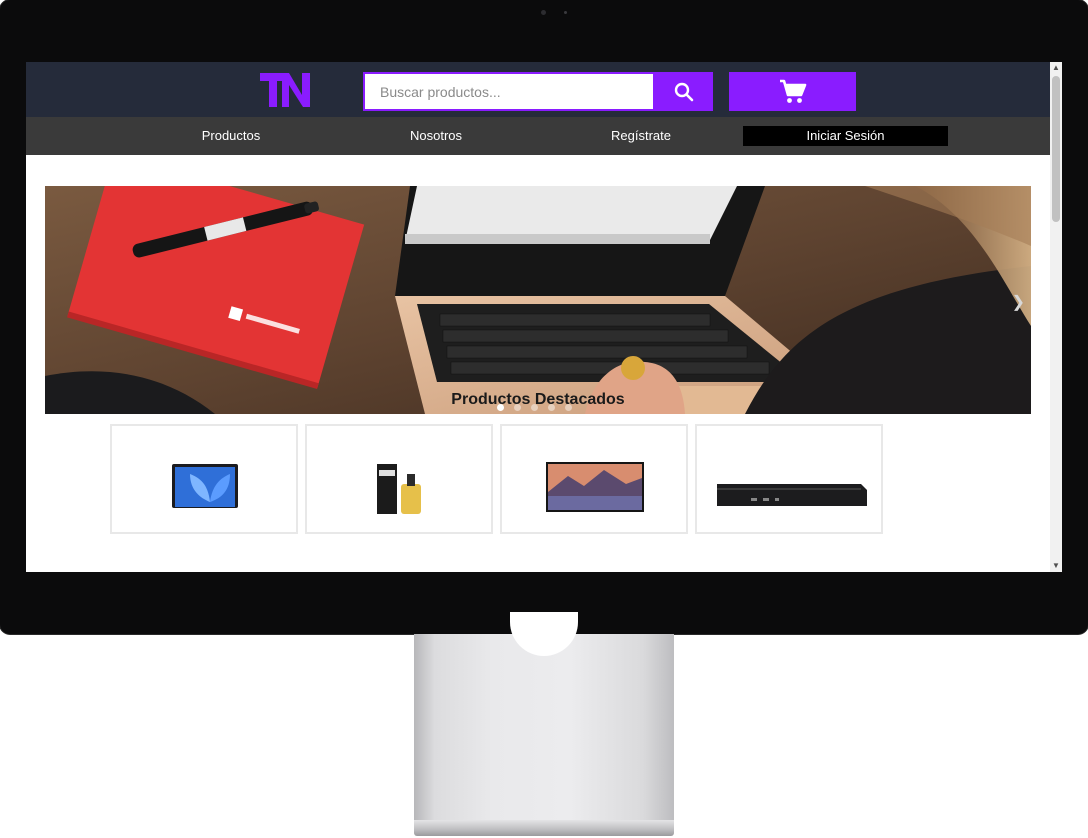  I want to click on search-icon, so click(684, 91).